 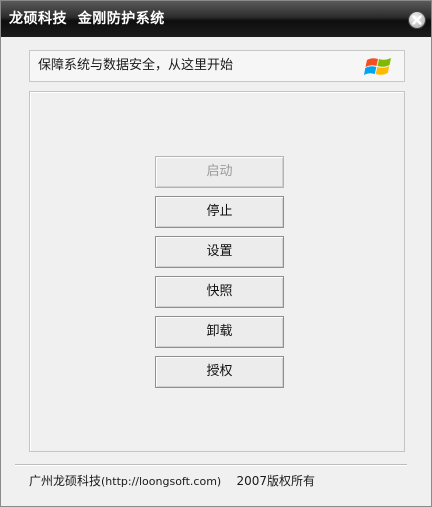 What do you see at coordinates (219, 212) in the screenshot?
I see `stop-button: 停止` at bounding box center [219, 212].